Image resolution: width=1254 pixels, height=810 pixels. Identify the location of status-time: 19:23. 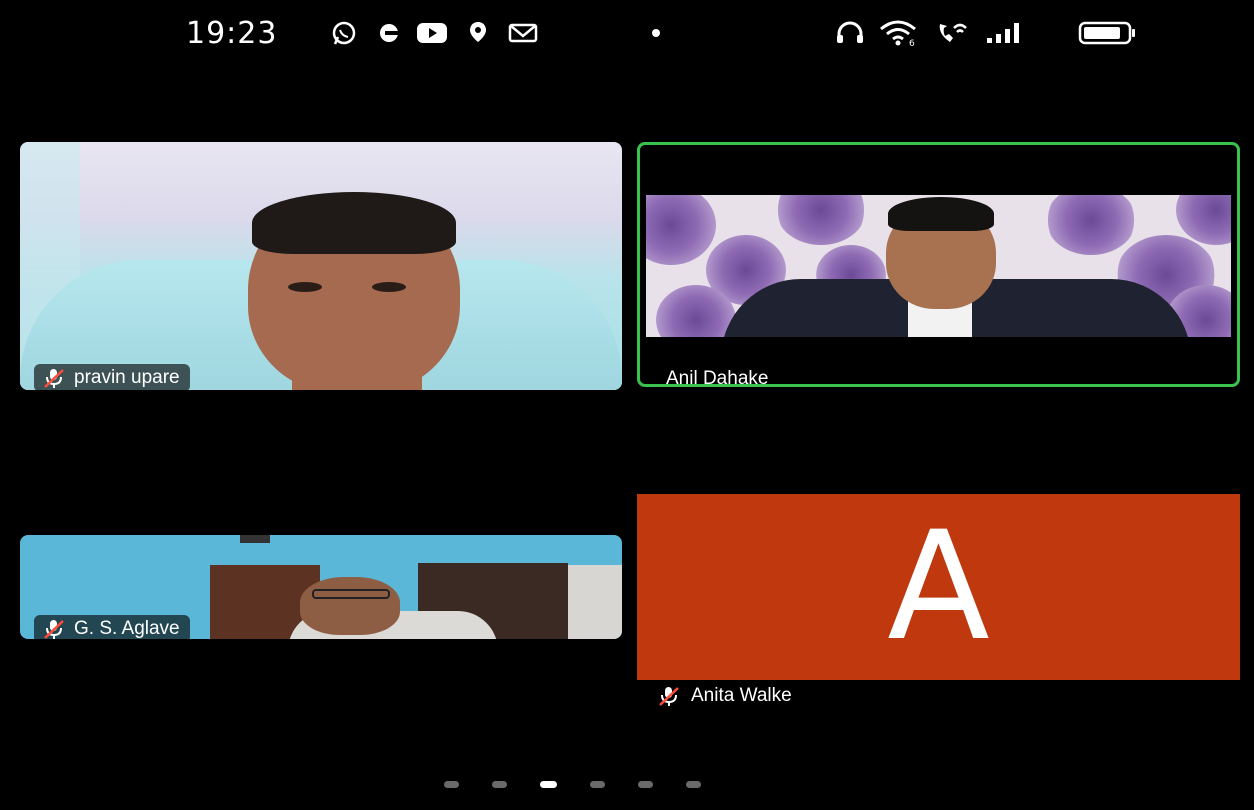
(232, 33).